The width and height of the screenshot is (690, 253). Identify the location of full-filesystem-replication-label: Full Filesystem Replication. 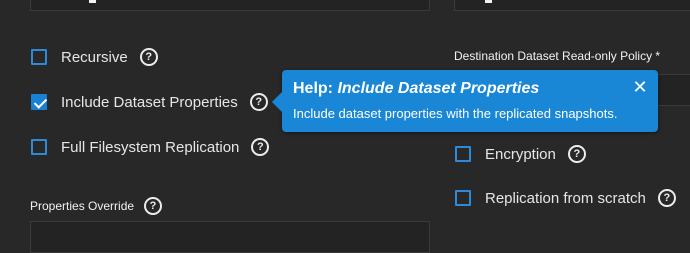
(150, 147).